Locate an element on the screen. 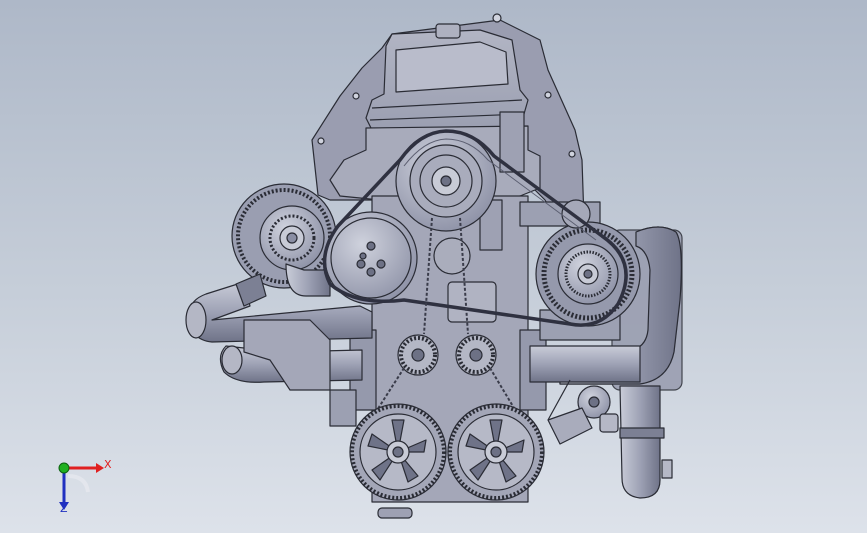  axis-triad: X Z is located at coordinates (83, 484).